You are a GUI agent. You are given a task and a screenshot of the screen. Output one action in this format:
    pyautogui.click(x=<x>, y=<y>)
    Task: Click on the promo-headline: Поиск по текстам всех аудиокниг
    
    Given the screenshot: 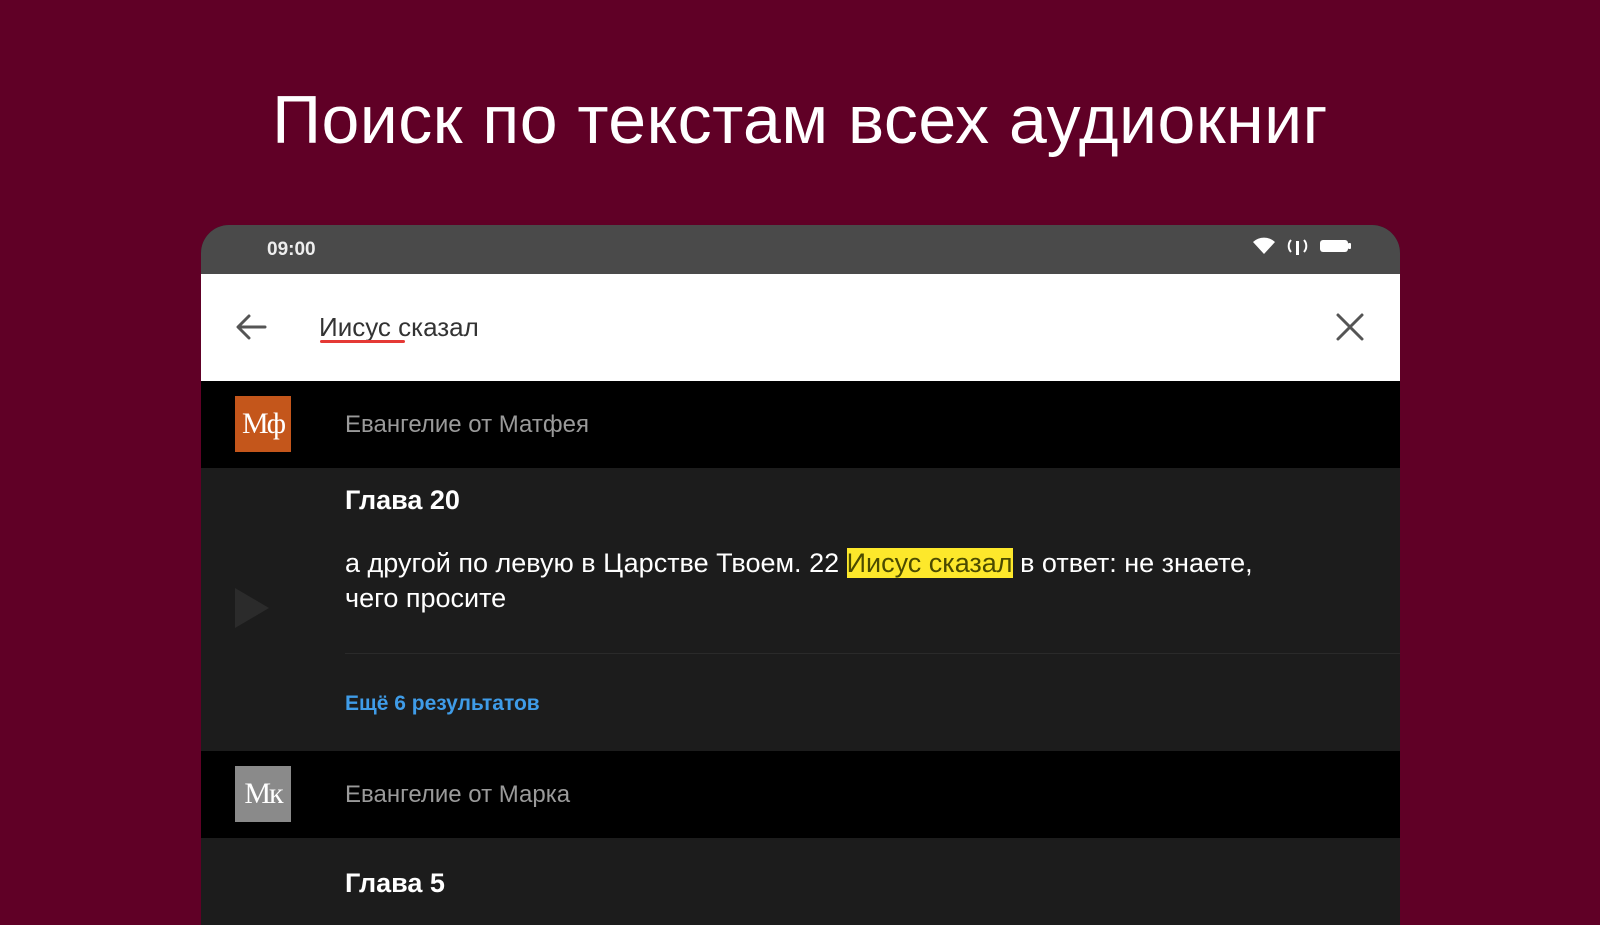 What is the action you would take?
    pyautogui.click(x=800, y=120)
    